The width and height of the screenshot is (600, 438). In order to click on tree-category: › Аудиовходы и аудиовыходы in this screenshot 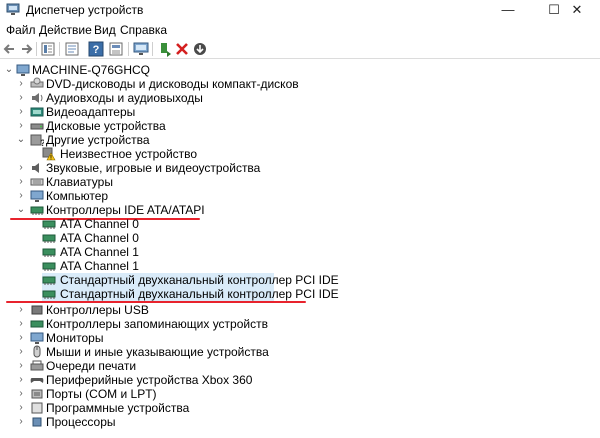, I will do `click(181, 98)`.